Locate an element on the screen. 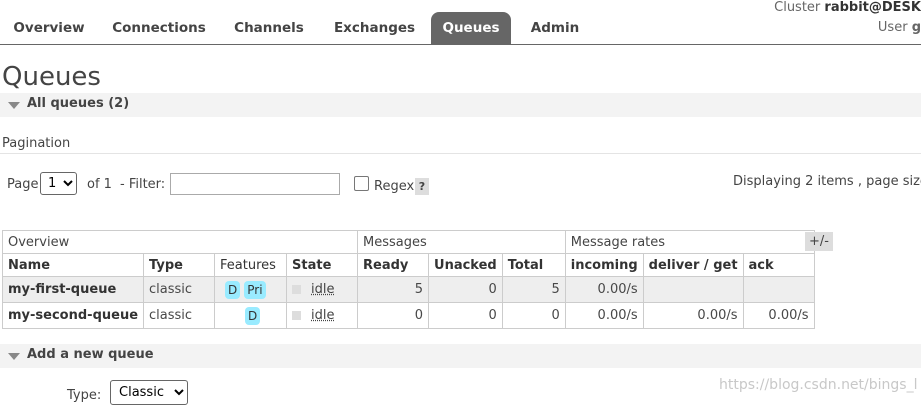 Image resolution: width=921 pixels, height=405 pixels. deliver-get-rate is located at coordinates (693, 289).